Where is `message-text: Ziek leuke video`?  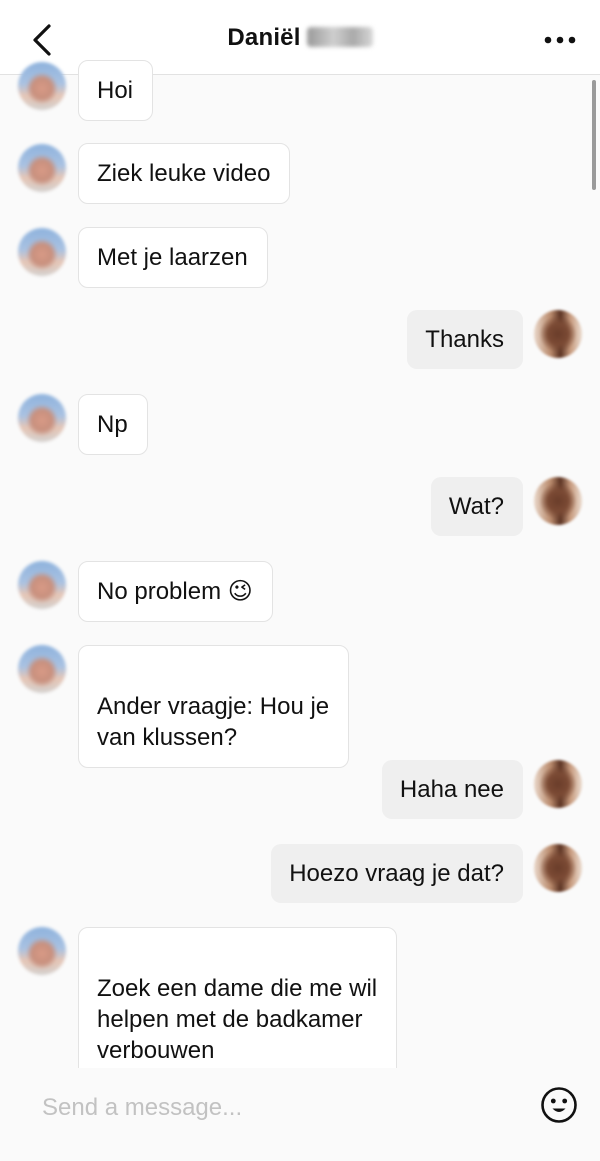 message-text: Ziek leuke video is located at coordinates (184, 173).